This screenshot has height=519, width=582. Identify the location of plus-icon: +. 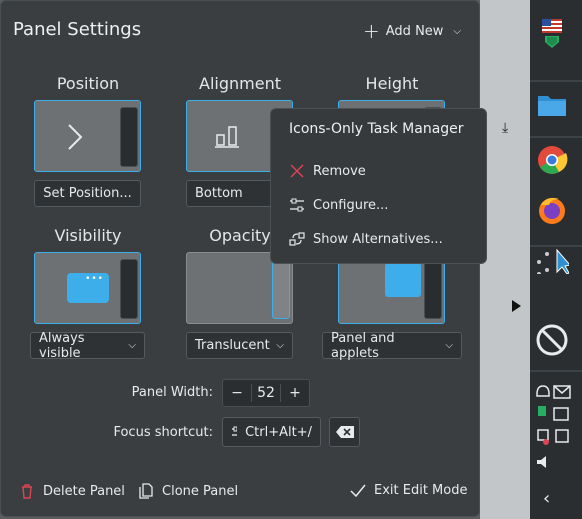
(371, 31).